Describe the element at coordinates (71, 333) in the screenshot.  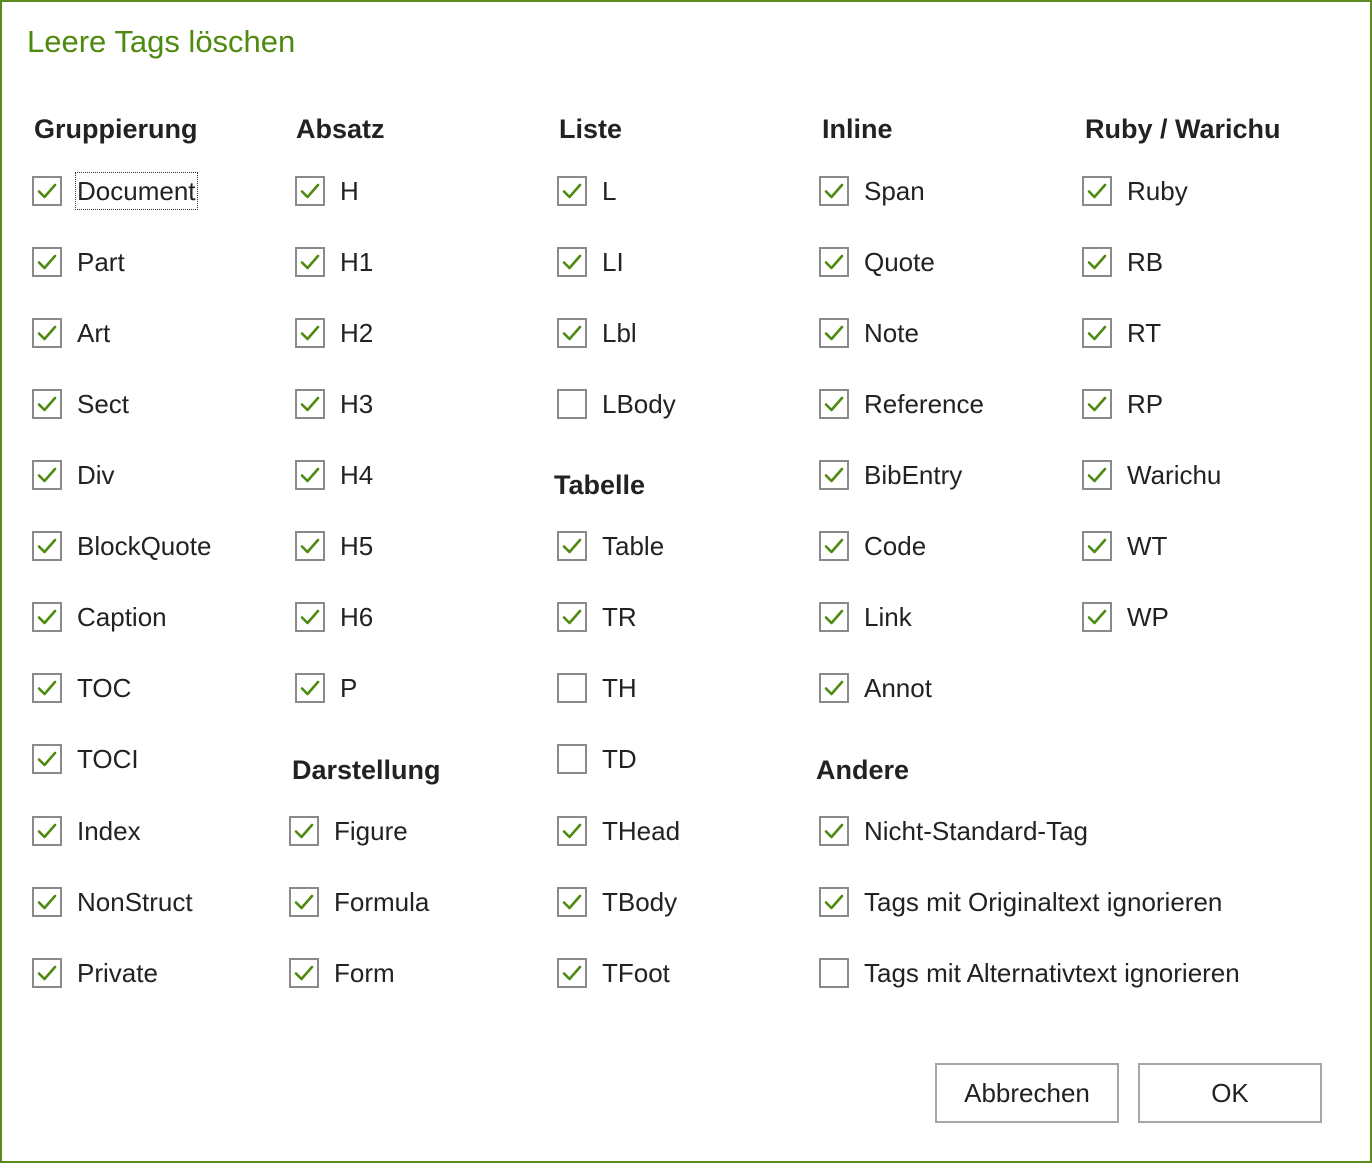
I see `checkbox-art: Art` at that location.